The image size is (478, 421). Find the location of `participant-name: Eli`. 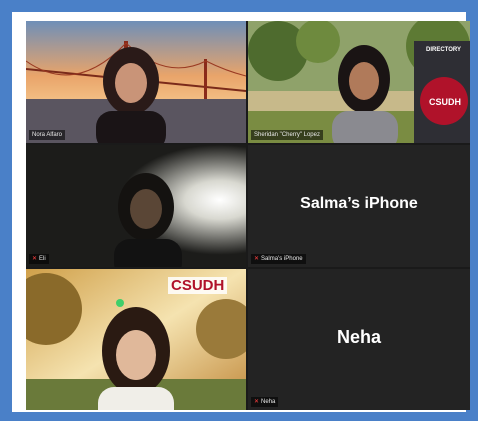

participant-name: Eli is located at coordinates (42, 259).